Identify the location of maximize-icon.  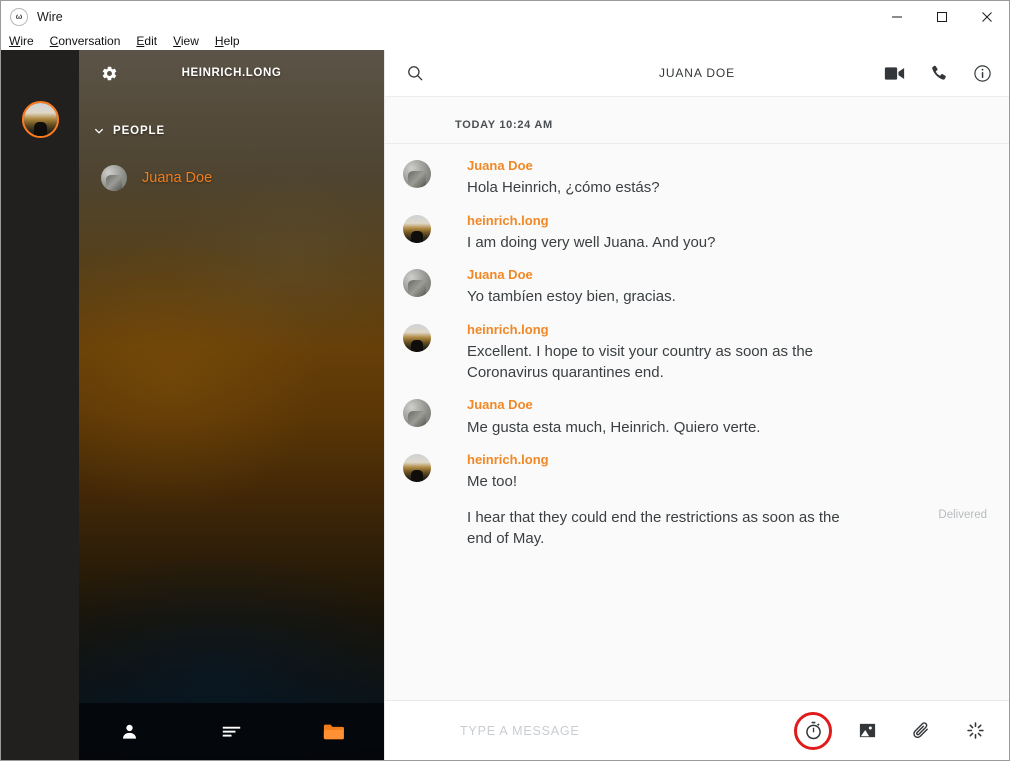
(941, 16).